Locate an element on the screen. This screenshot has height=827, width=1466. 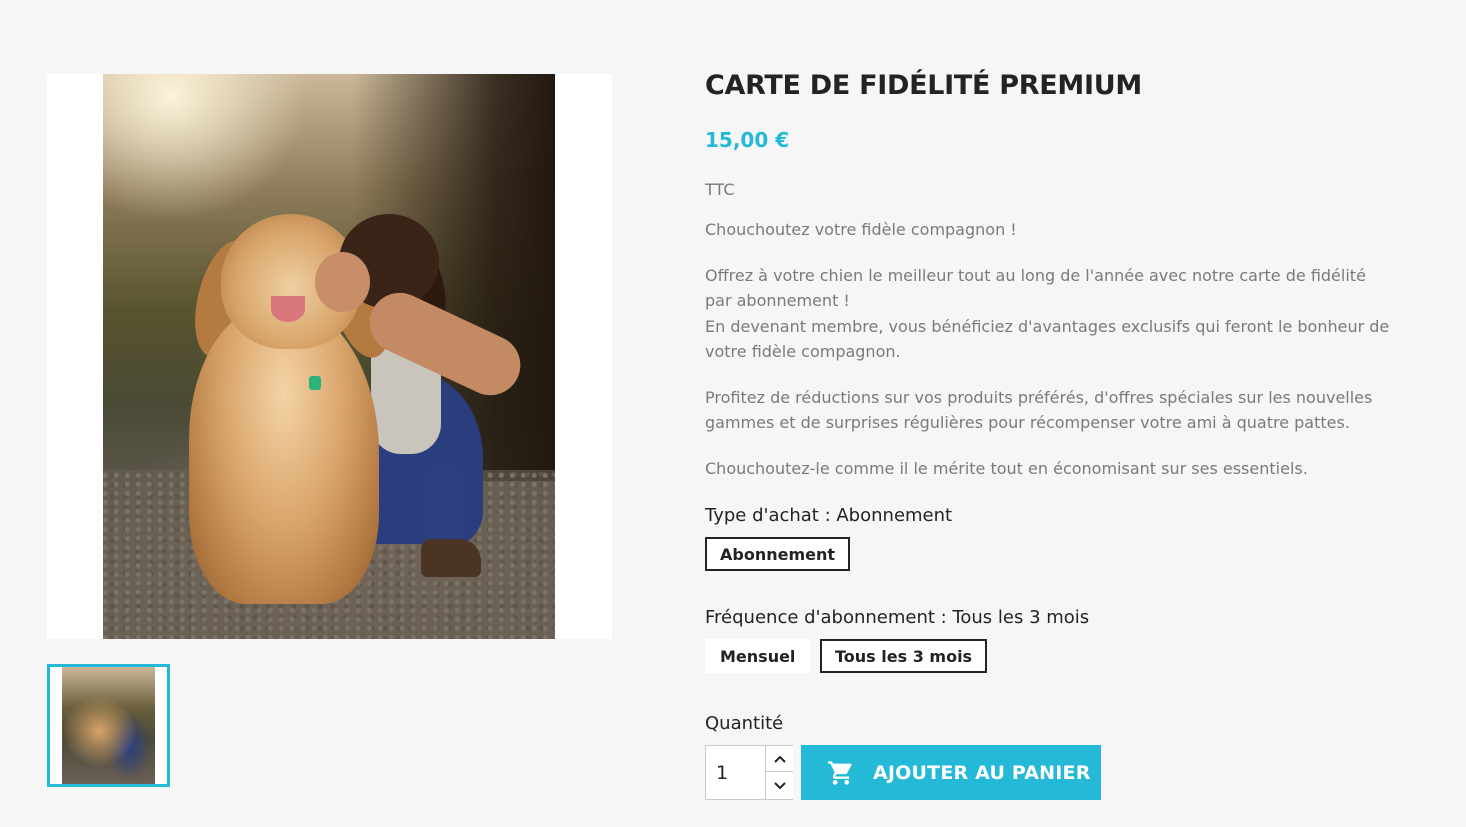
product-thumbnail-selected is located at coordinates (108, 725).